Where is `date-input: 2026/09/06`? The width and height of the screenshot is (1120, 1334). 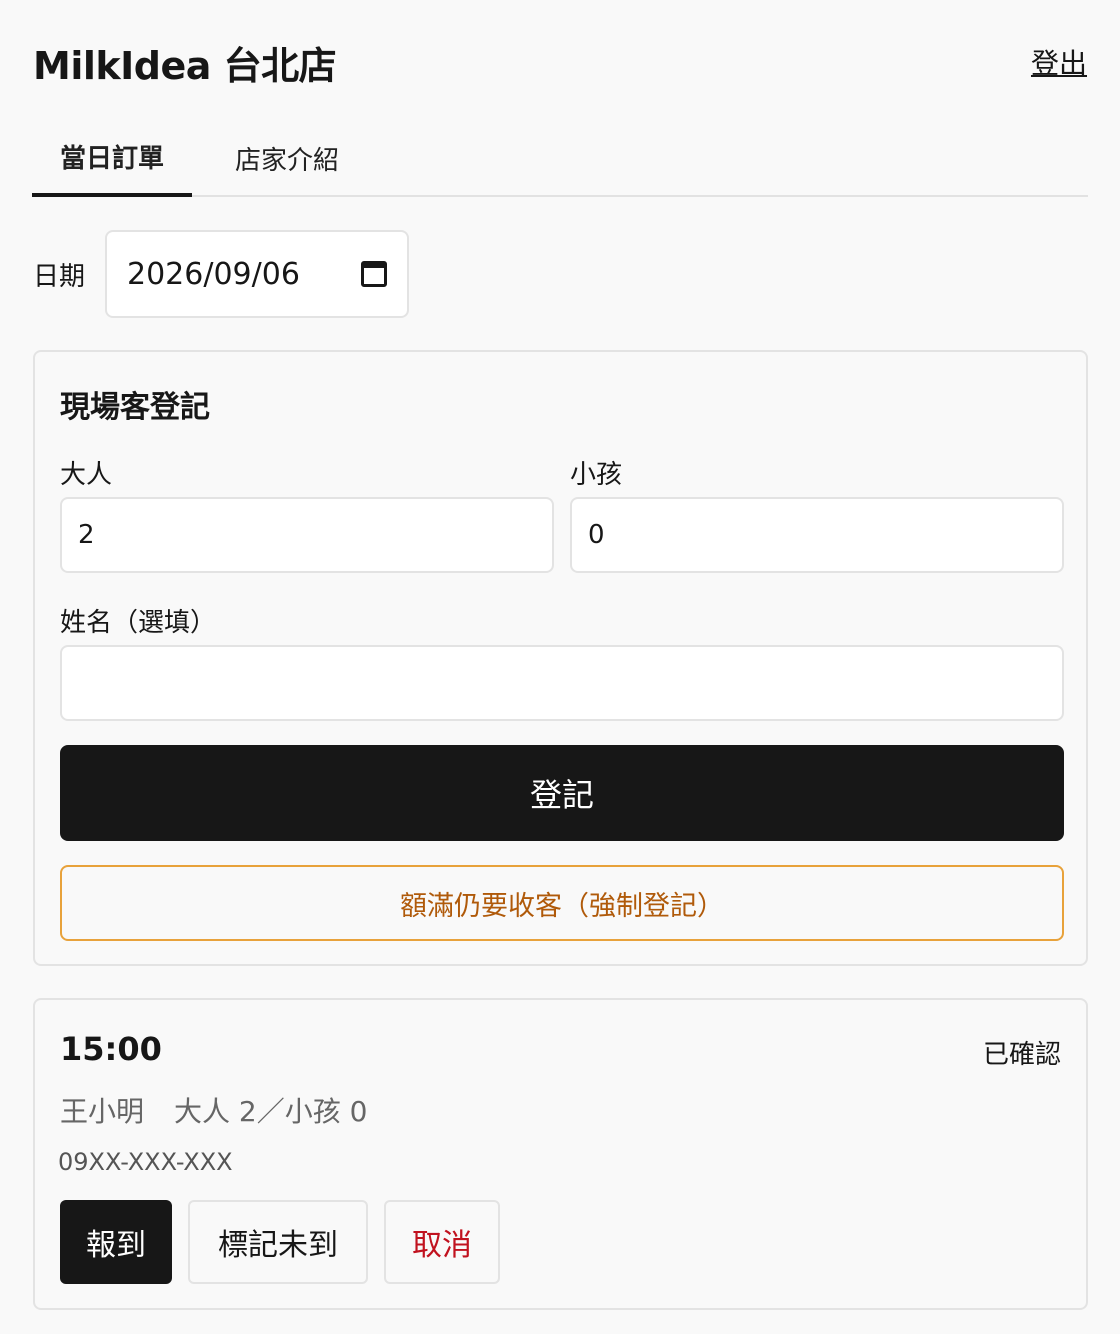 date-input: 2026/09/06 is located at coordinates (257, 274).